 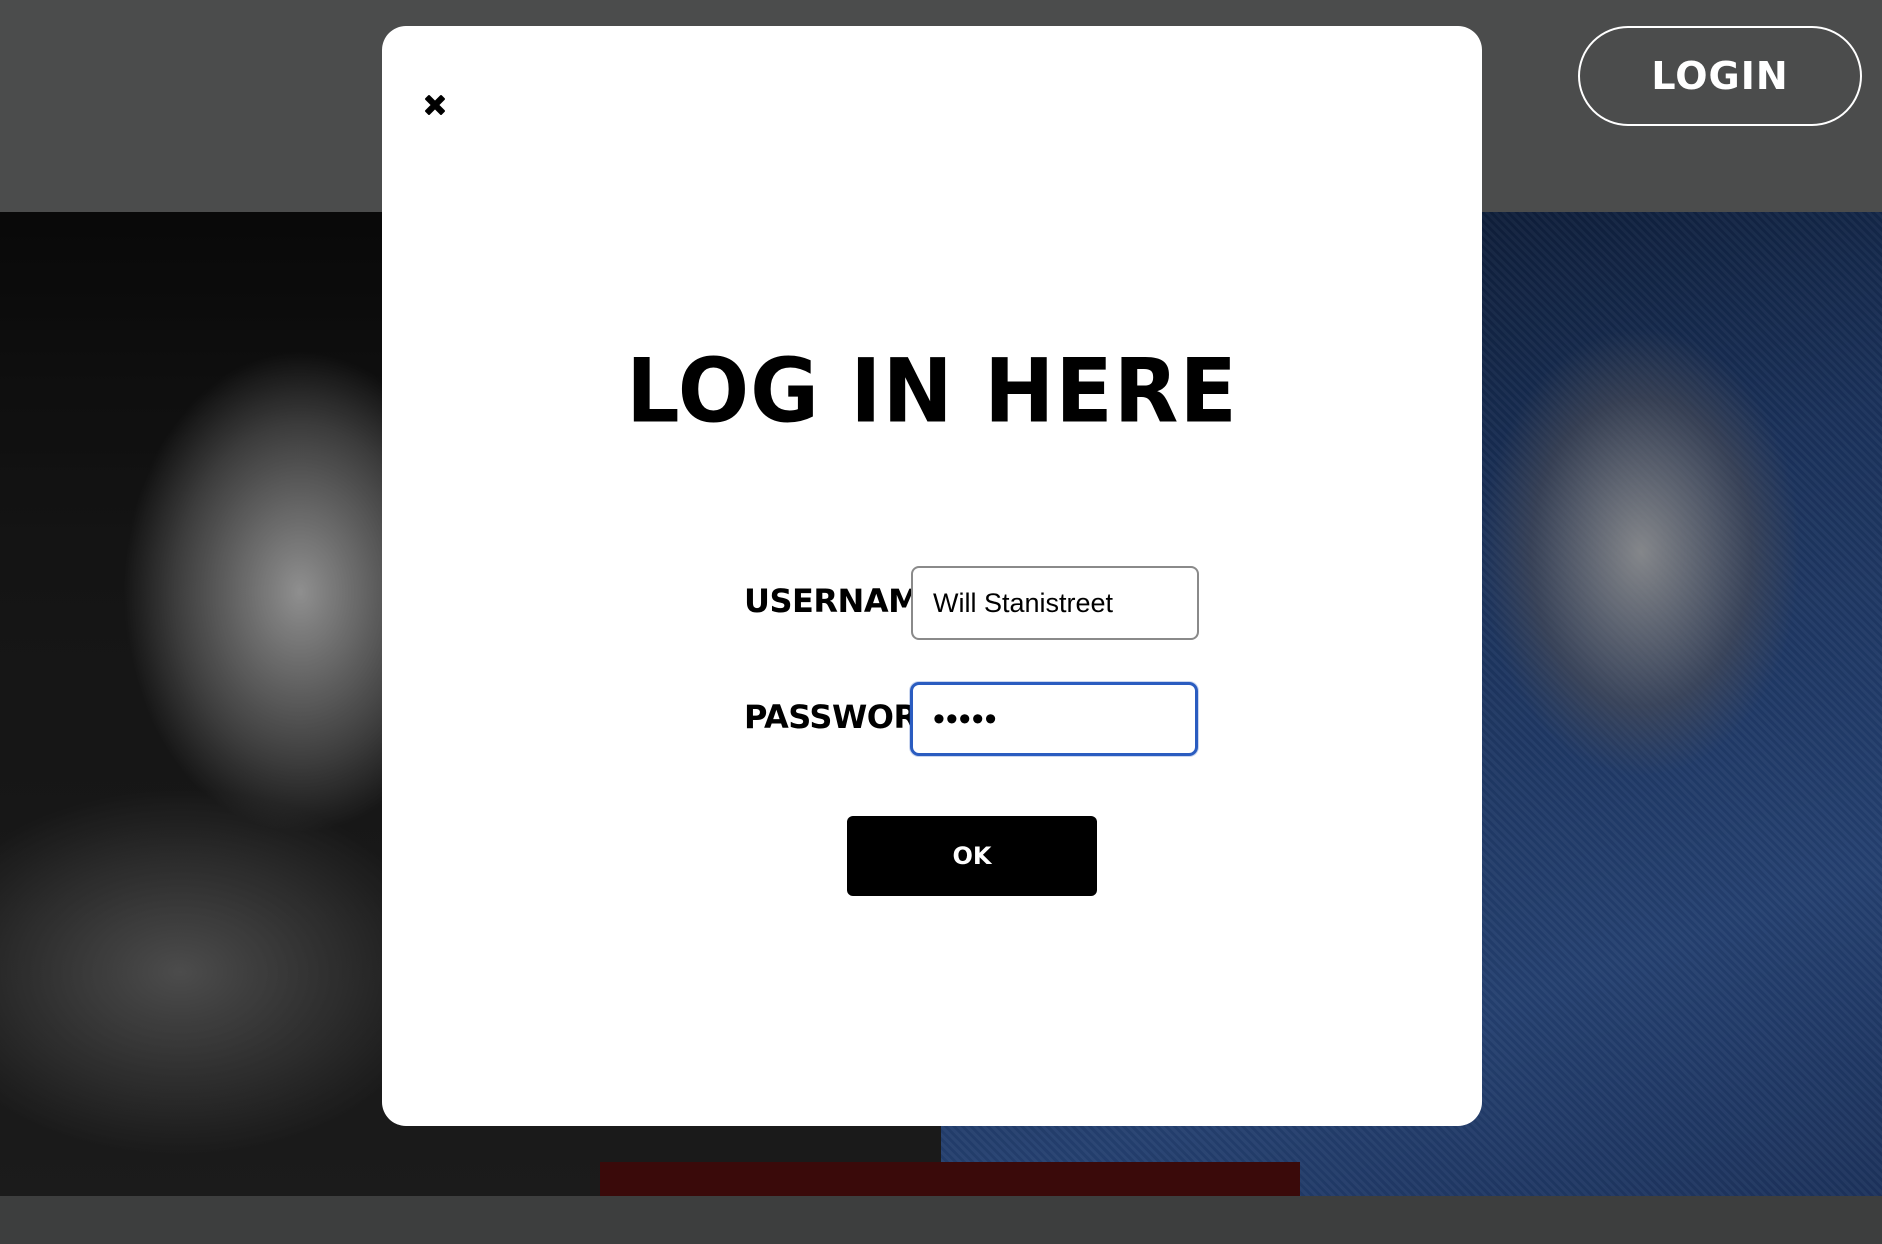 I want to click on close-icon, so click(x=435, y=107).